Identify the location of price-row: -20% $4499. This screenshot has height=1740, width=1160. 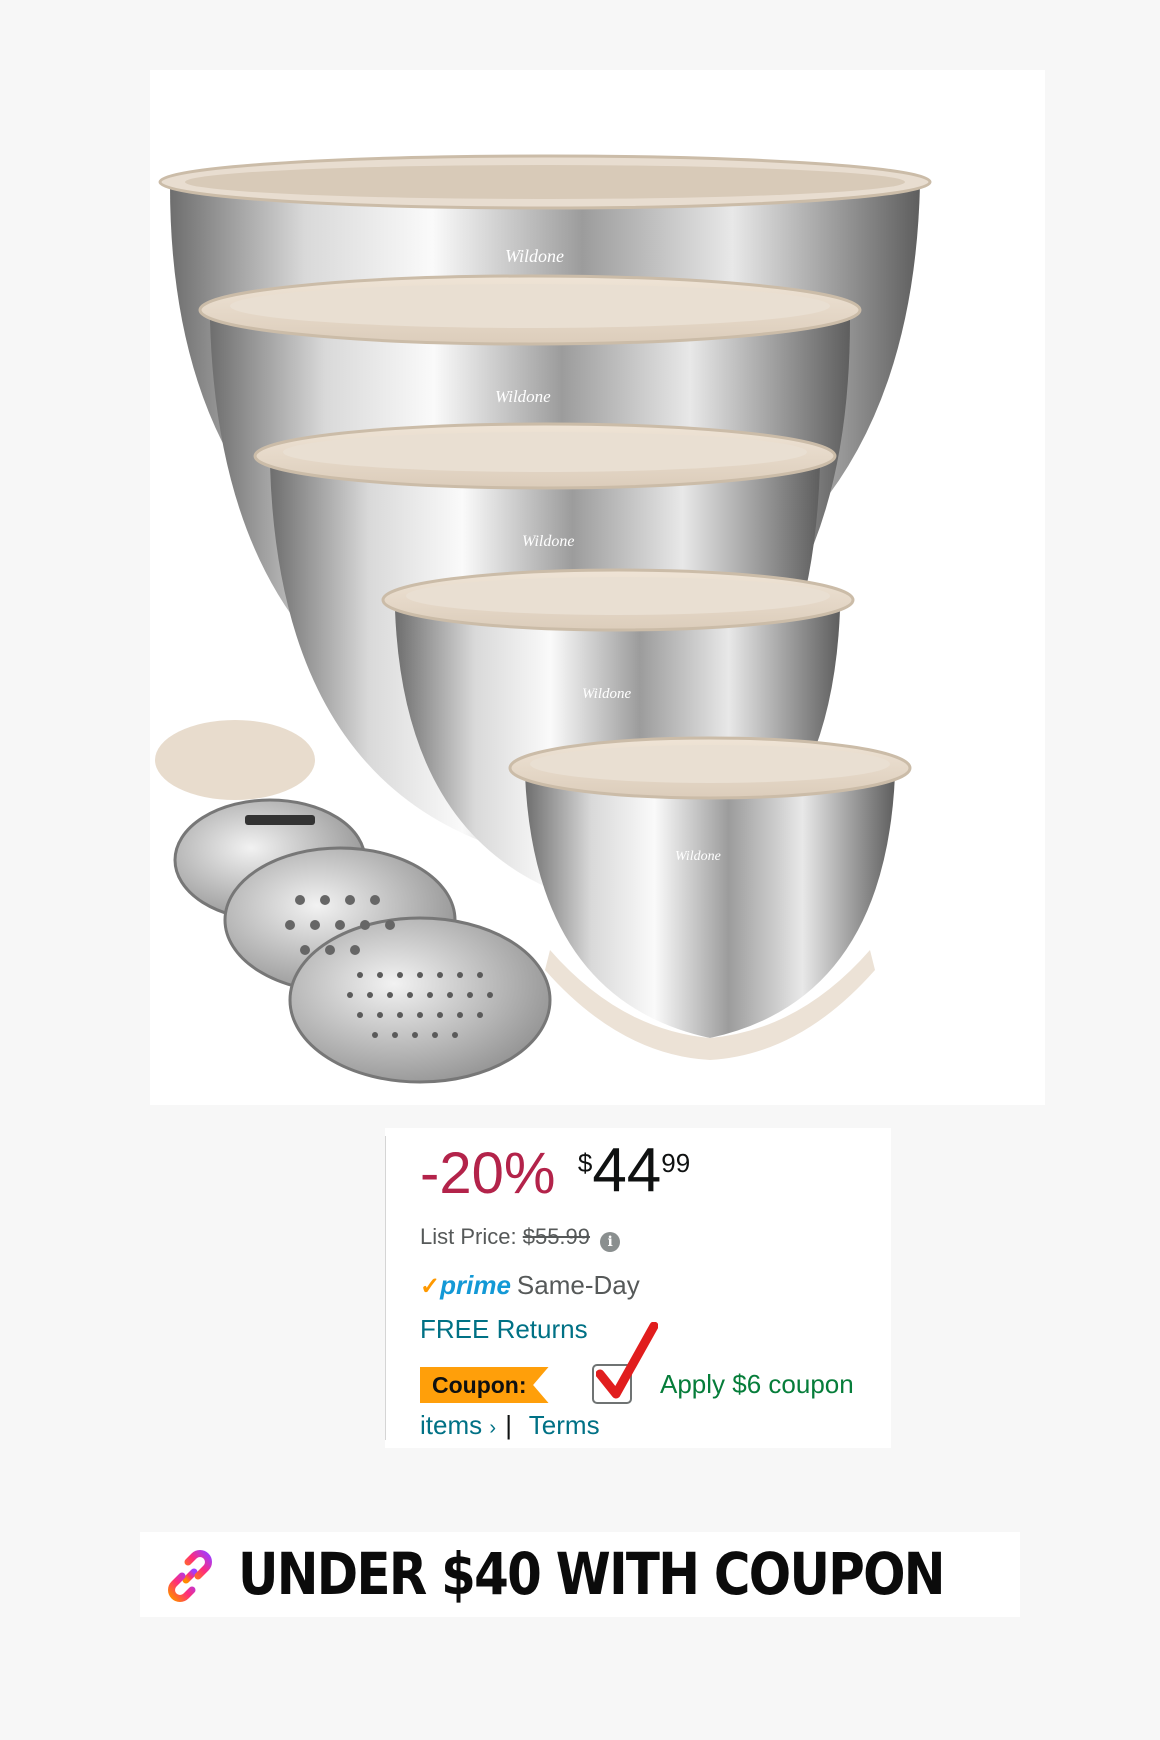
(555, 1175).